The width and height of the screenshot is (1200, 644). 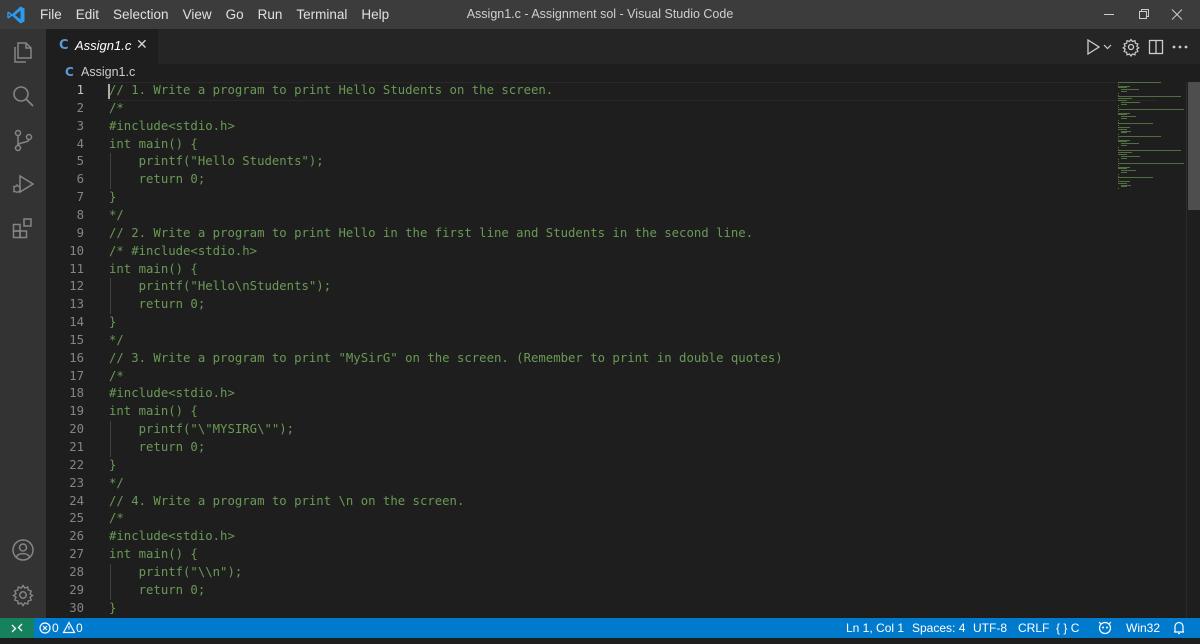 I want to click on notifications-button, so click(x=1179, y=631).